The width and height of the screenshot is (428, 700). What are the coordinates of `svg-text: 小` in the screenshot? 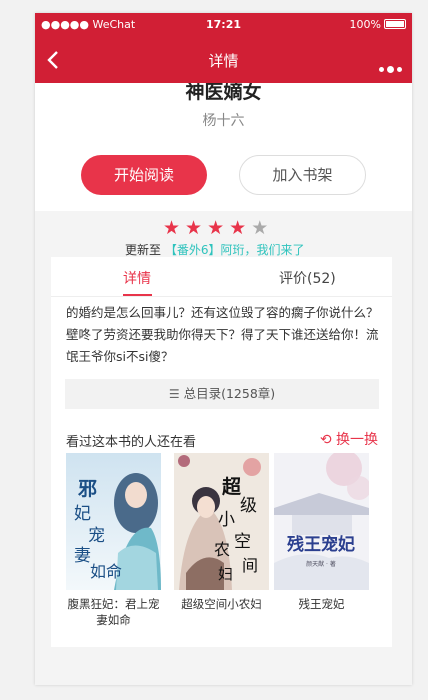 It's located at (226, 520).